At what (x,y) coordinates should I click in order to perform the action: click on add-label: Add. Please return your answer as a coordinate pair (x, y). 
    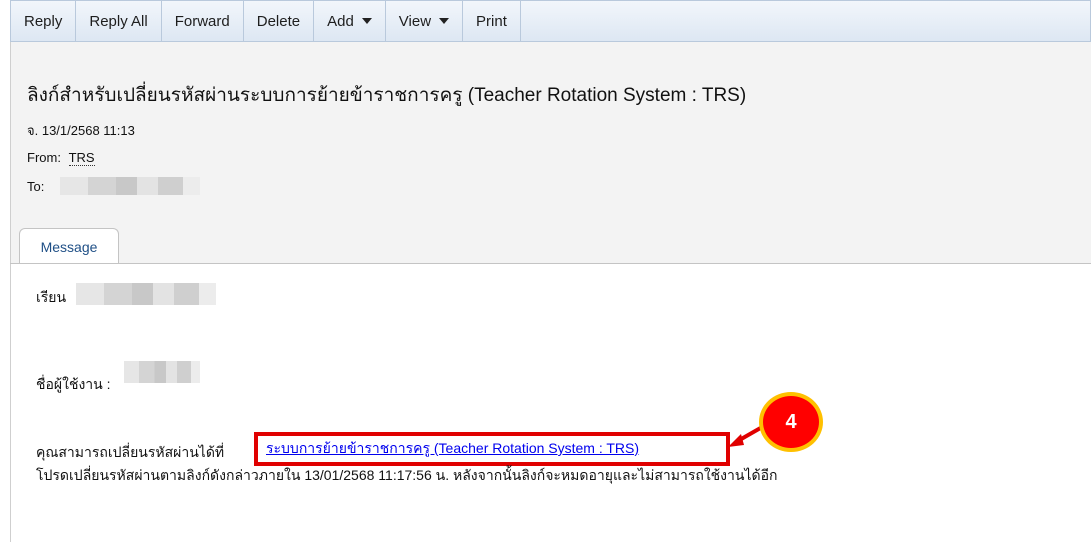
    Looking at the image, I should click on (340, 21).